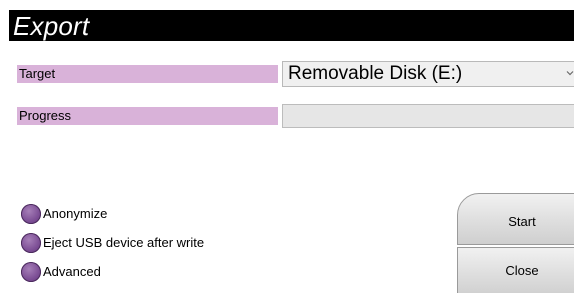 Image resolution: width=574 pixels, height=293 pixels. What do you see at coordinates (515, 270) in the screenshot?
I see `close-button: Close` at bounding box center [515, 270].